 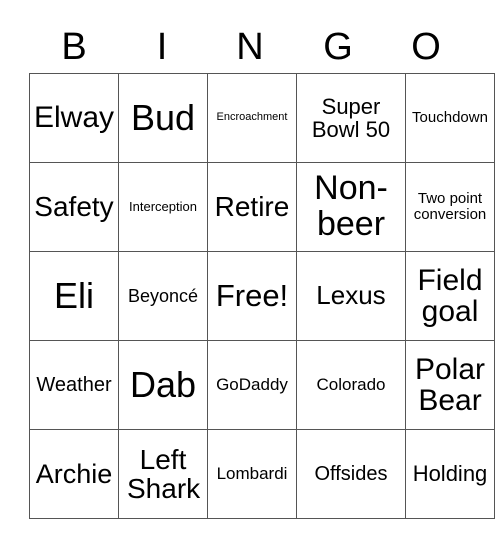 I want to click on header-letter-g: G, so click(x=338, y=47).